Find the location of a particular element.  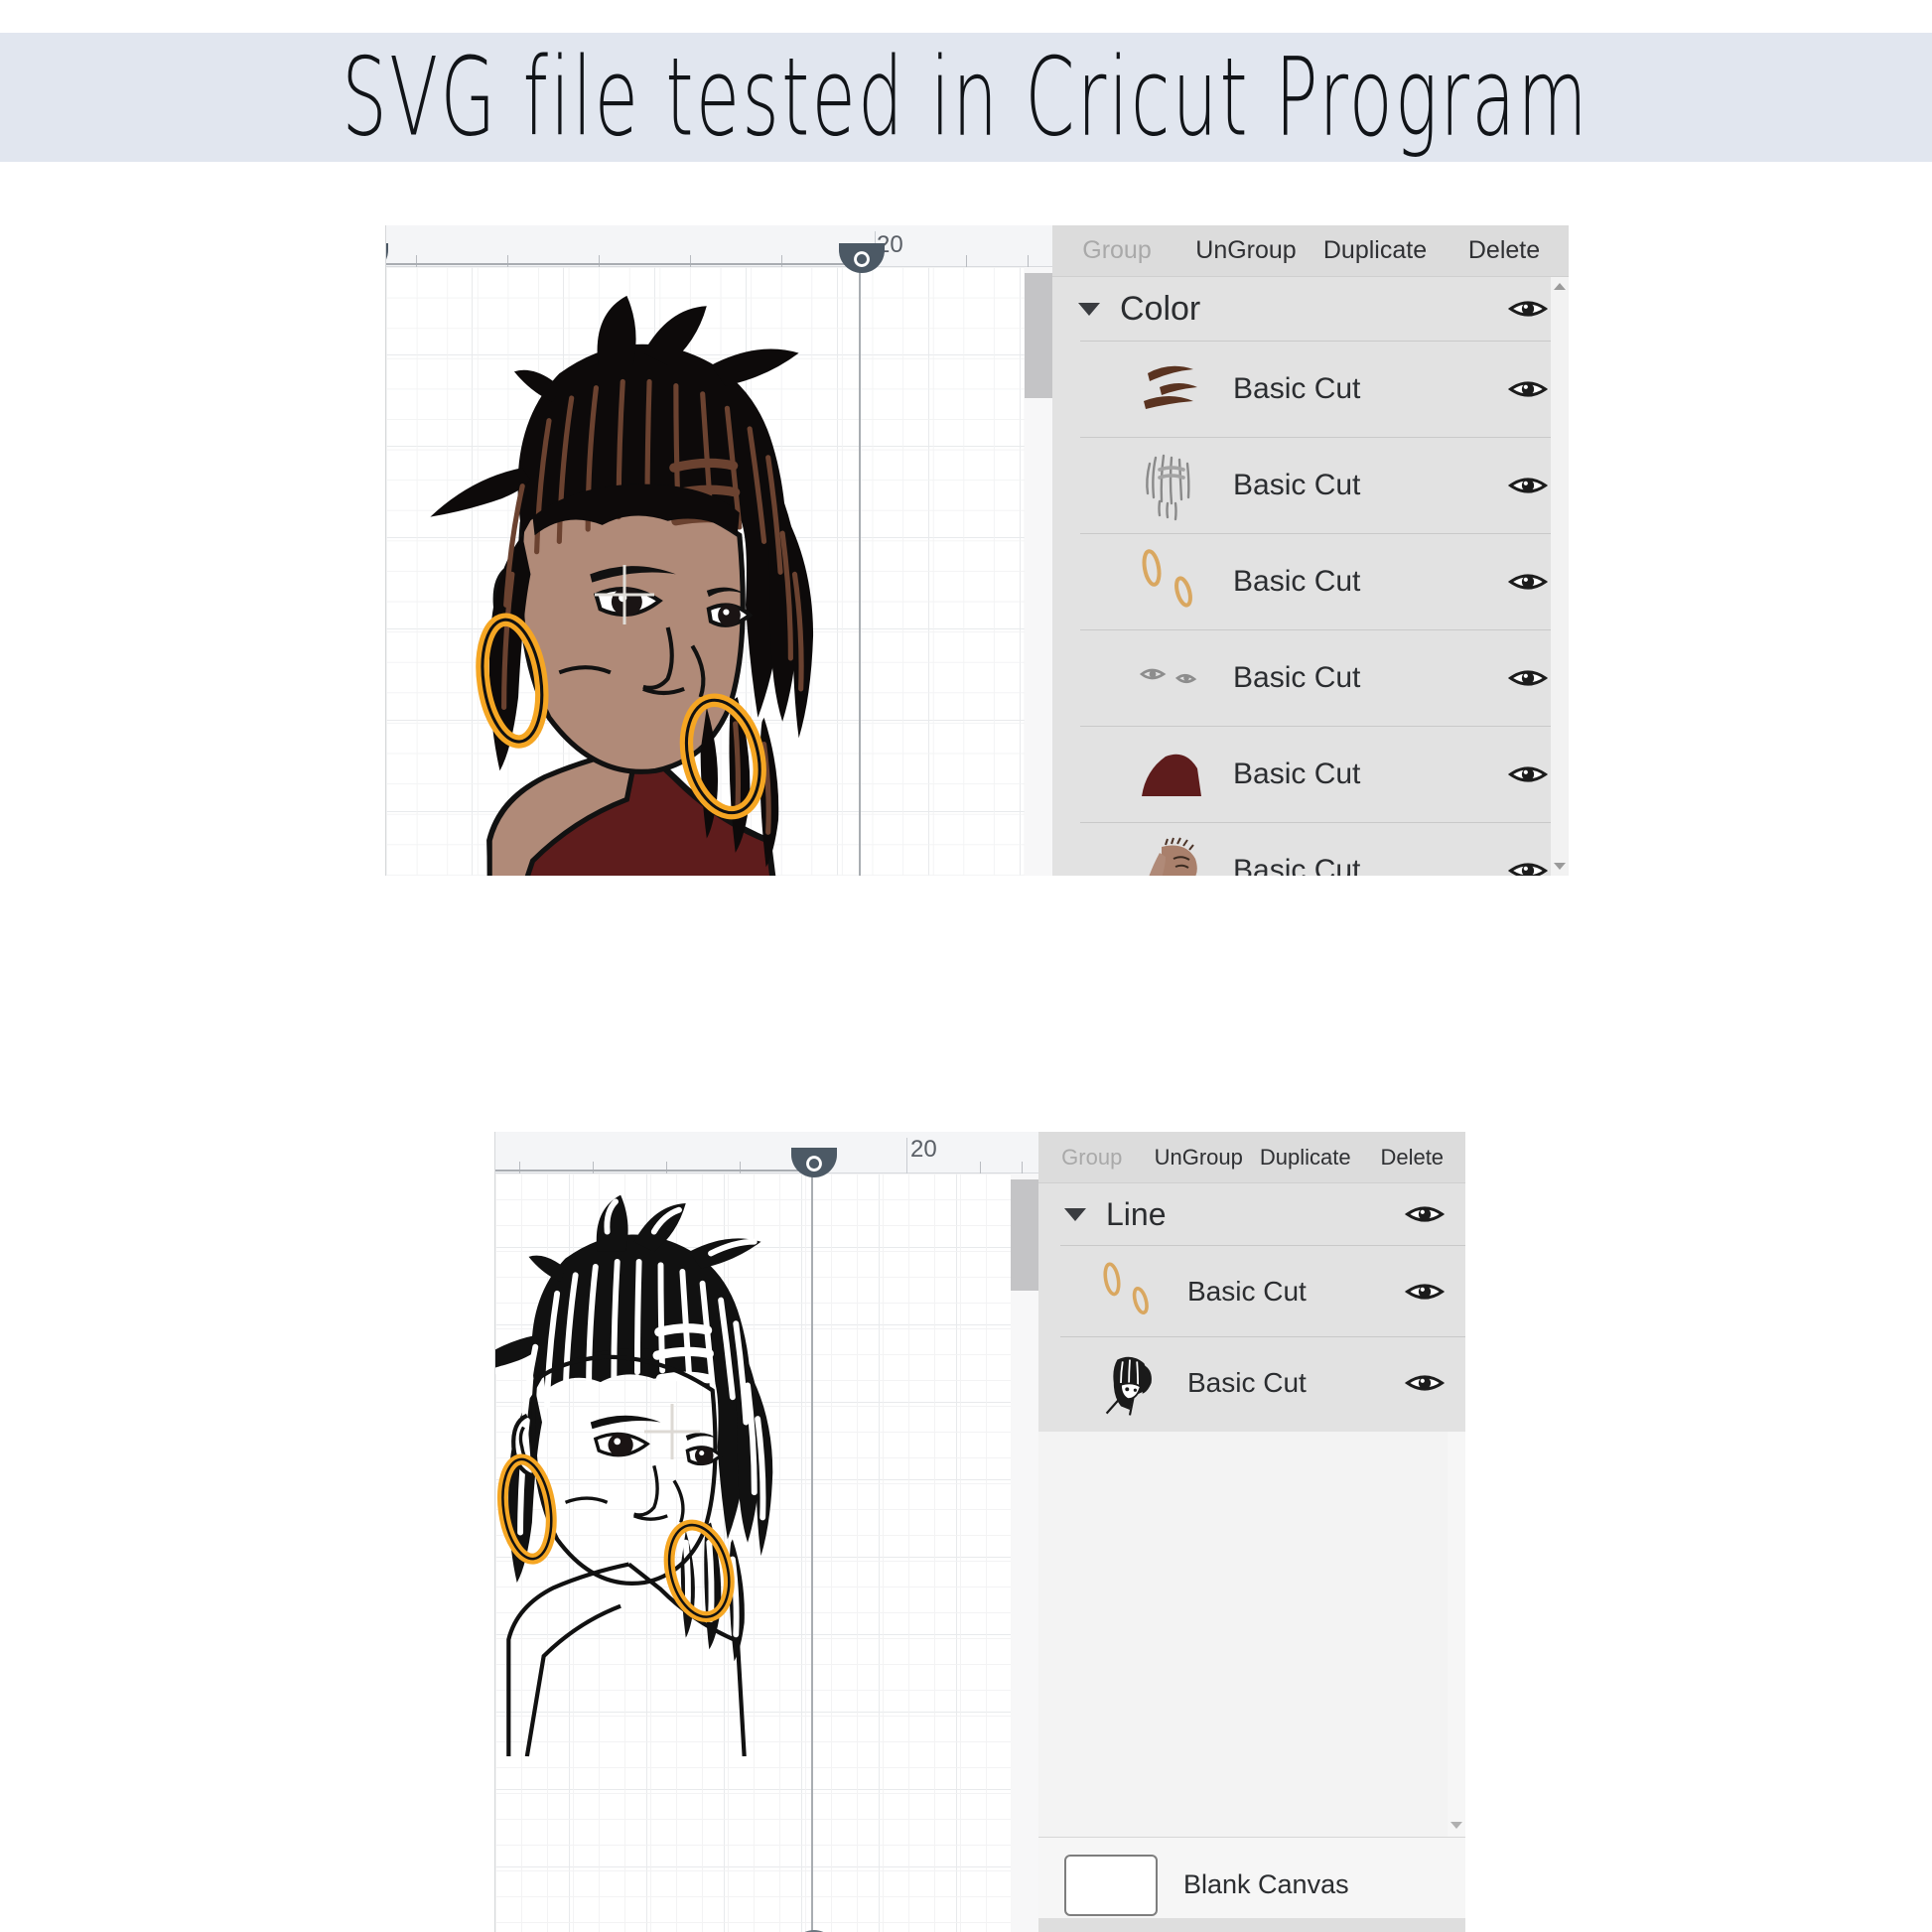

lineart-thumb-icon is located at coordinates (1130, 1383).